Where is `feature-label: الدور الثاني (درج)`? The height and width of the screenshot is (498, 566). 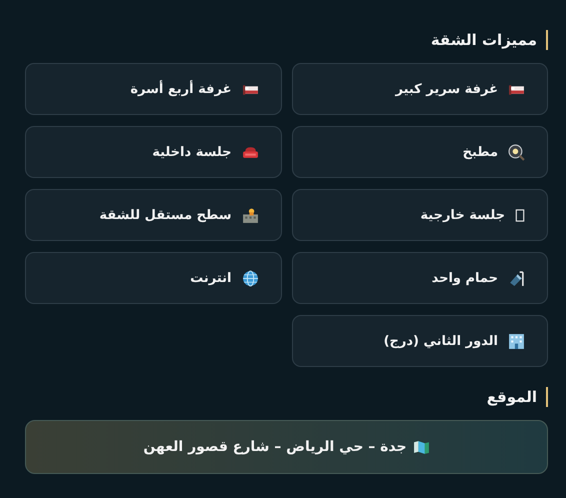
feature-label: الدور الثاني (درج) is located at coordinates (441, 341).